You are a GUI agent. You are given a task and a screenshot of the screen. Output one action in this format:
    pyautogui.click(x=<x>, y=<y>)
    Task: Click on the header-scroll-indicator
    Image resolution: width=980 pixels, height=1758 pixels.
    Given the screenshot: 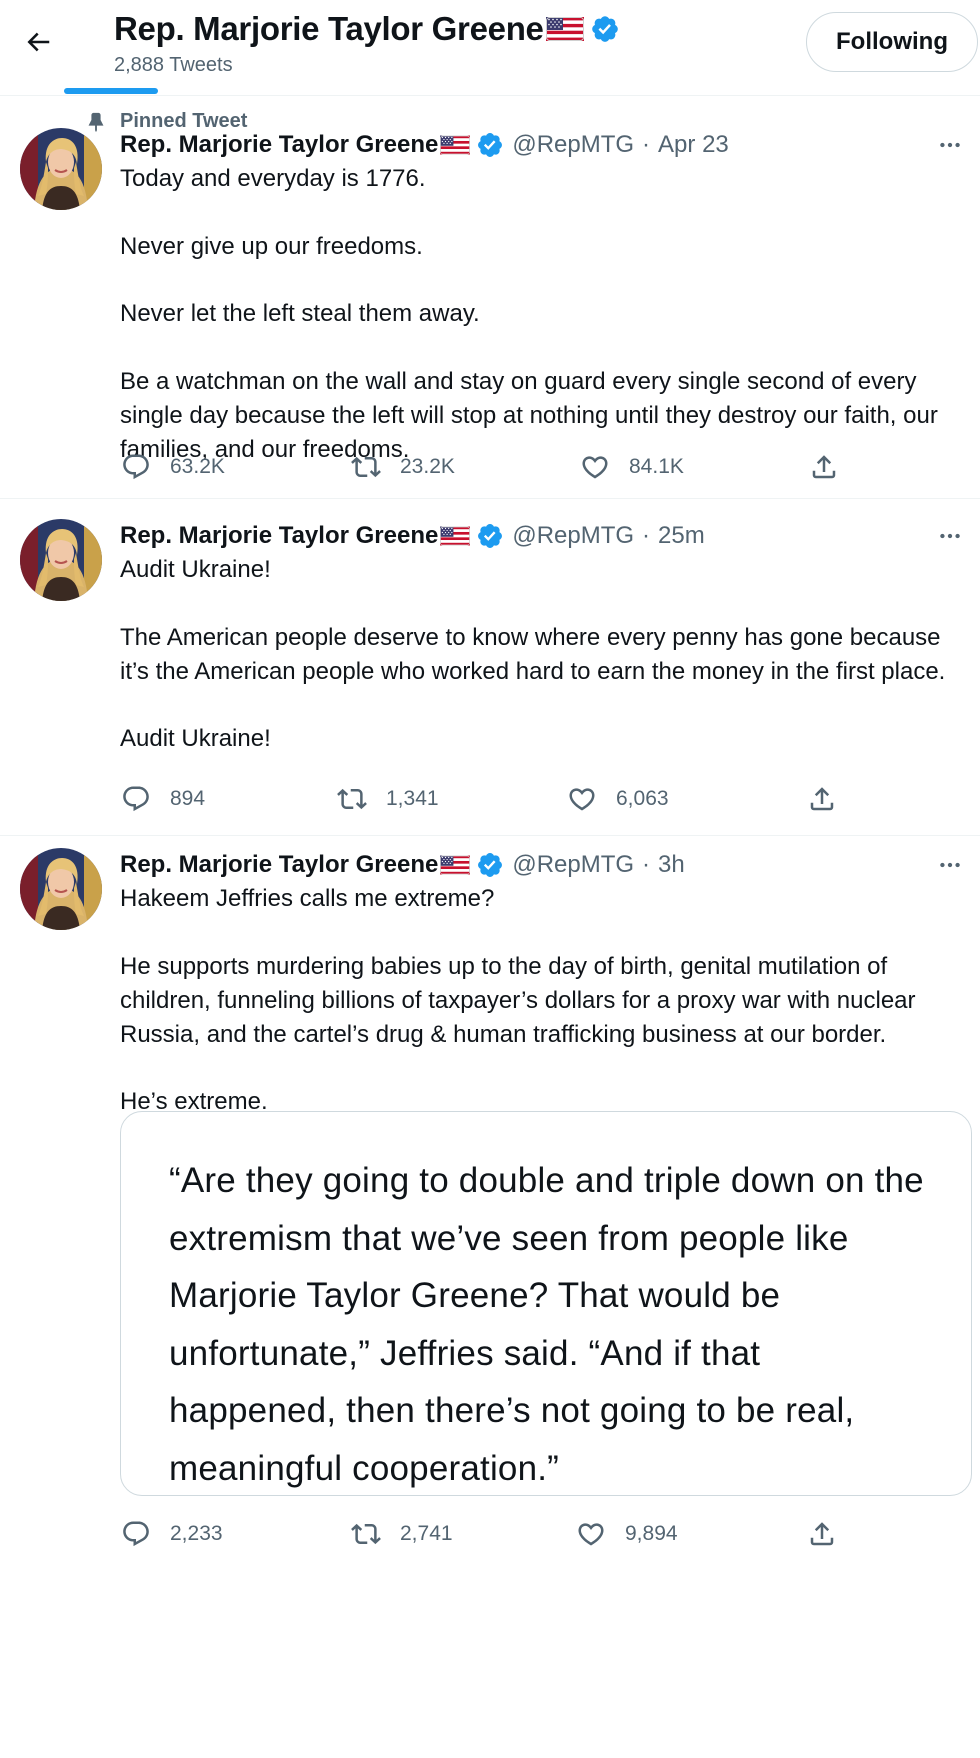 What is the action you would take?
    pyautogui.click(x=111, y=91)
    